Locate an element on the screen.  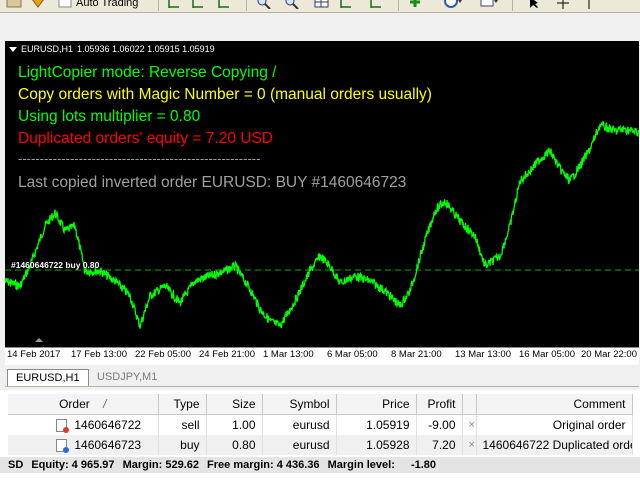
order-header-label: Order is located at coordinates (74, 404).